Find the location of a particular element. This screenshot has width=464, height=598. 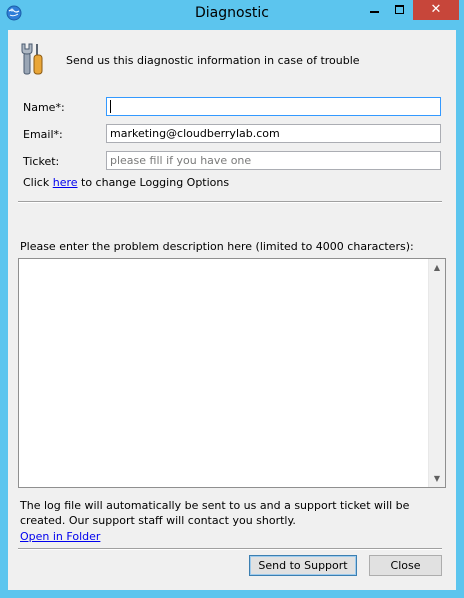

separator-bottom is located at coordinates (230, 549).